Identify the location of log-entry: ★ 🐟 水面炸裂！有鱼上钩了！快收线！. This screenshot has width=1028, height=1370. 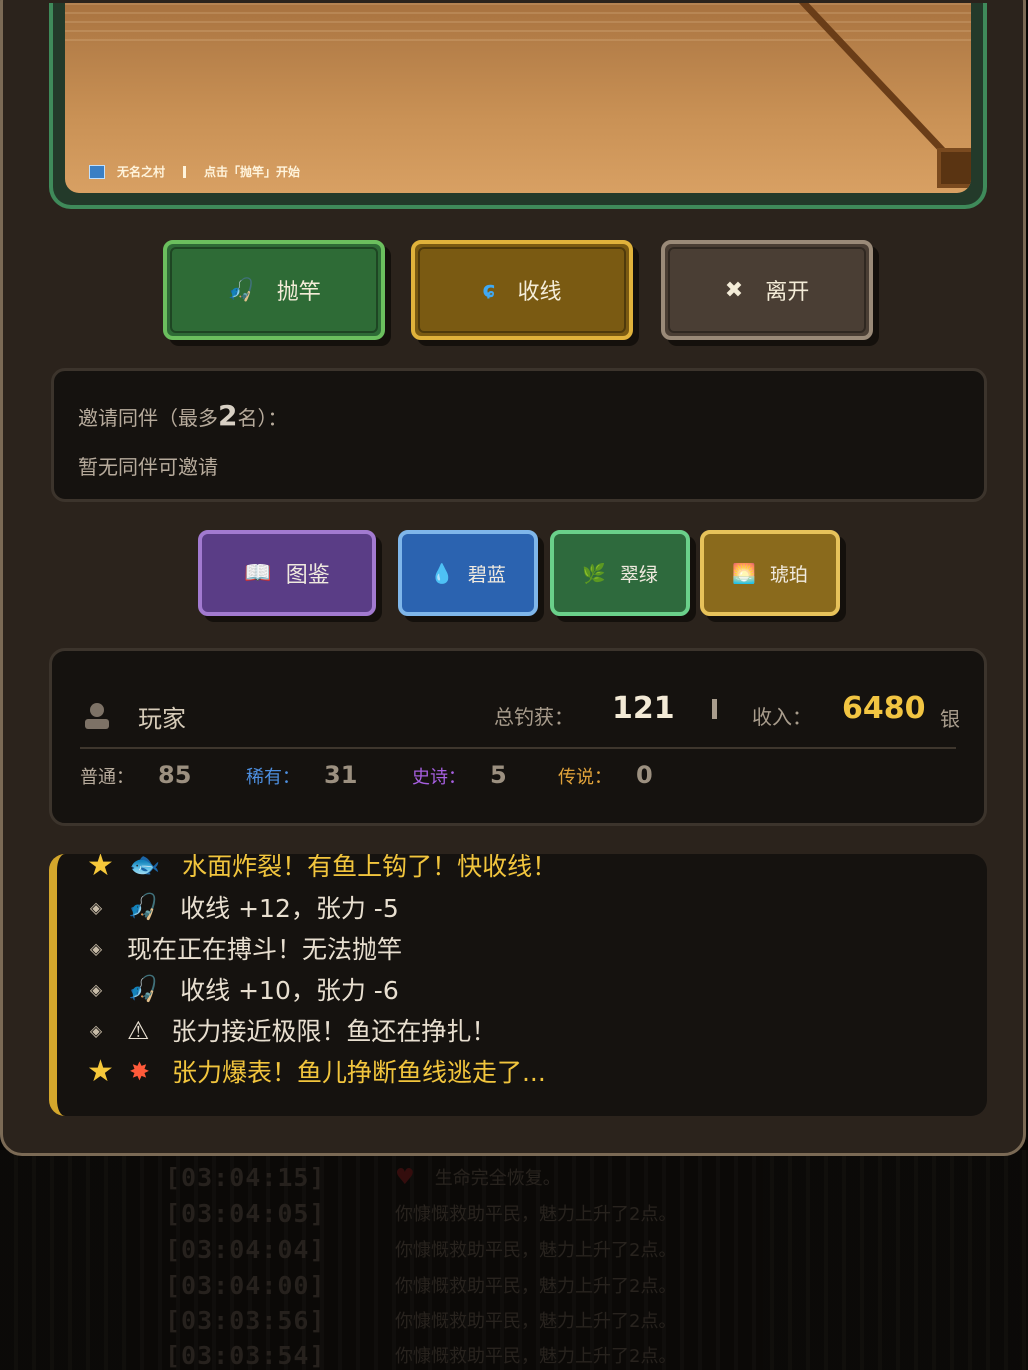
(322, 869).